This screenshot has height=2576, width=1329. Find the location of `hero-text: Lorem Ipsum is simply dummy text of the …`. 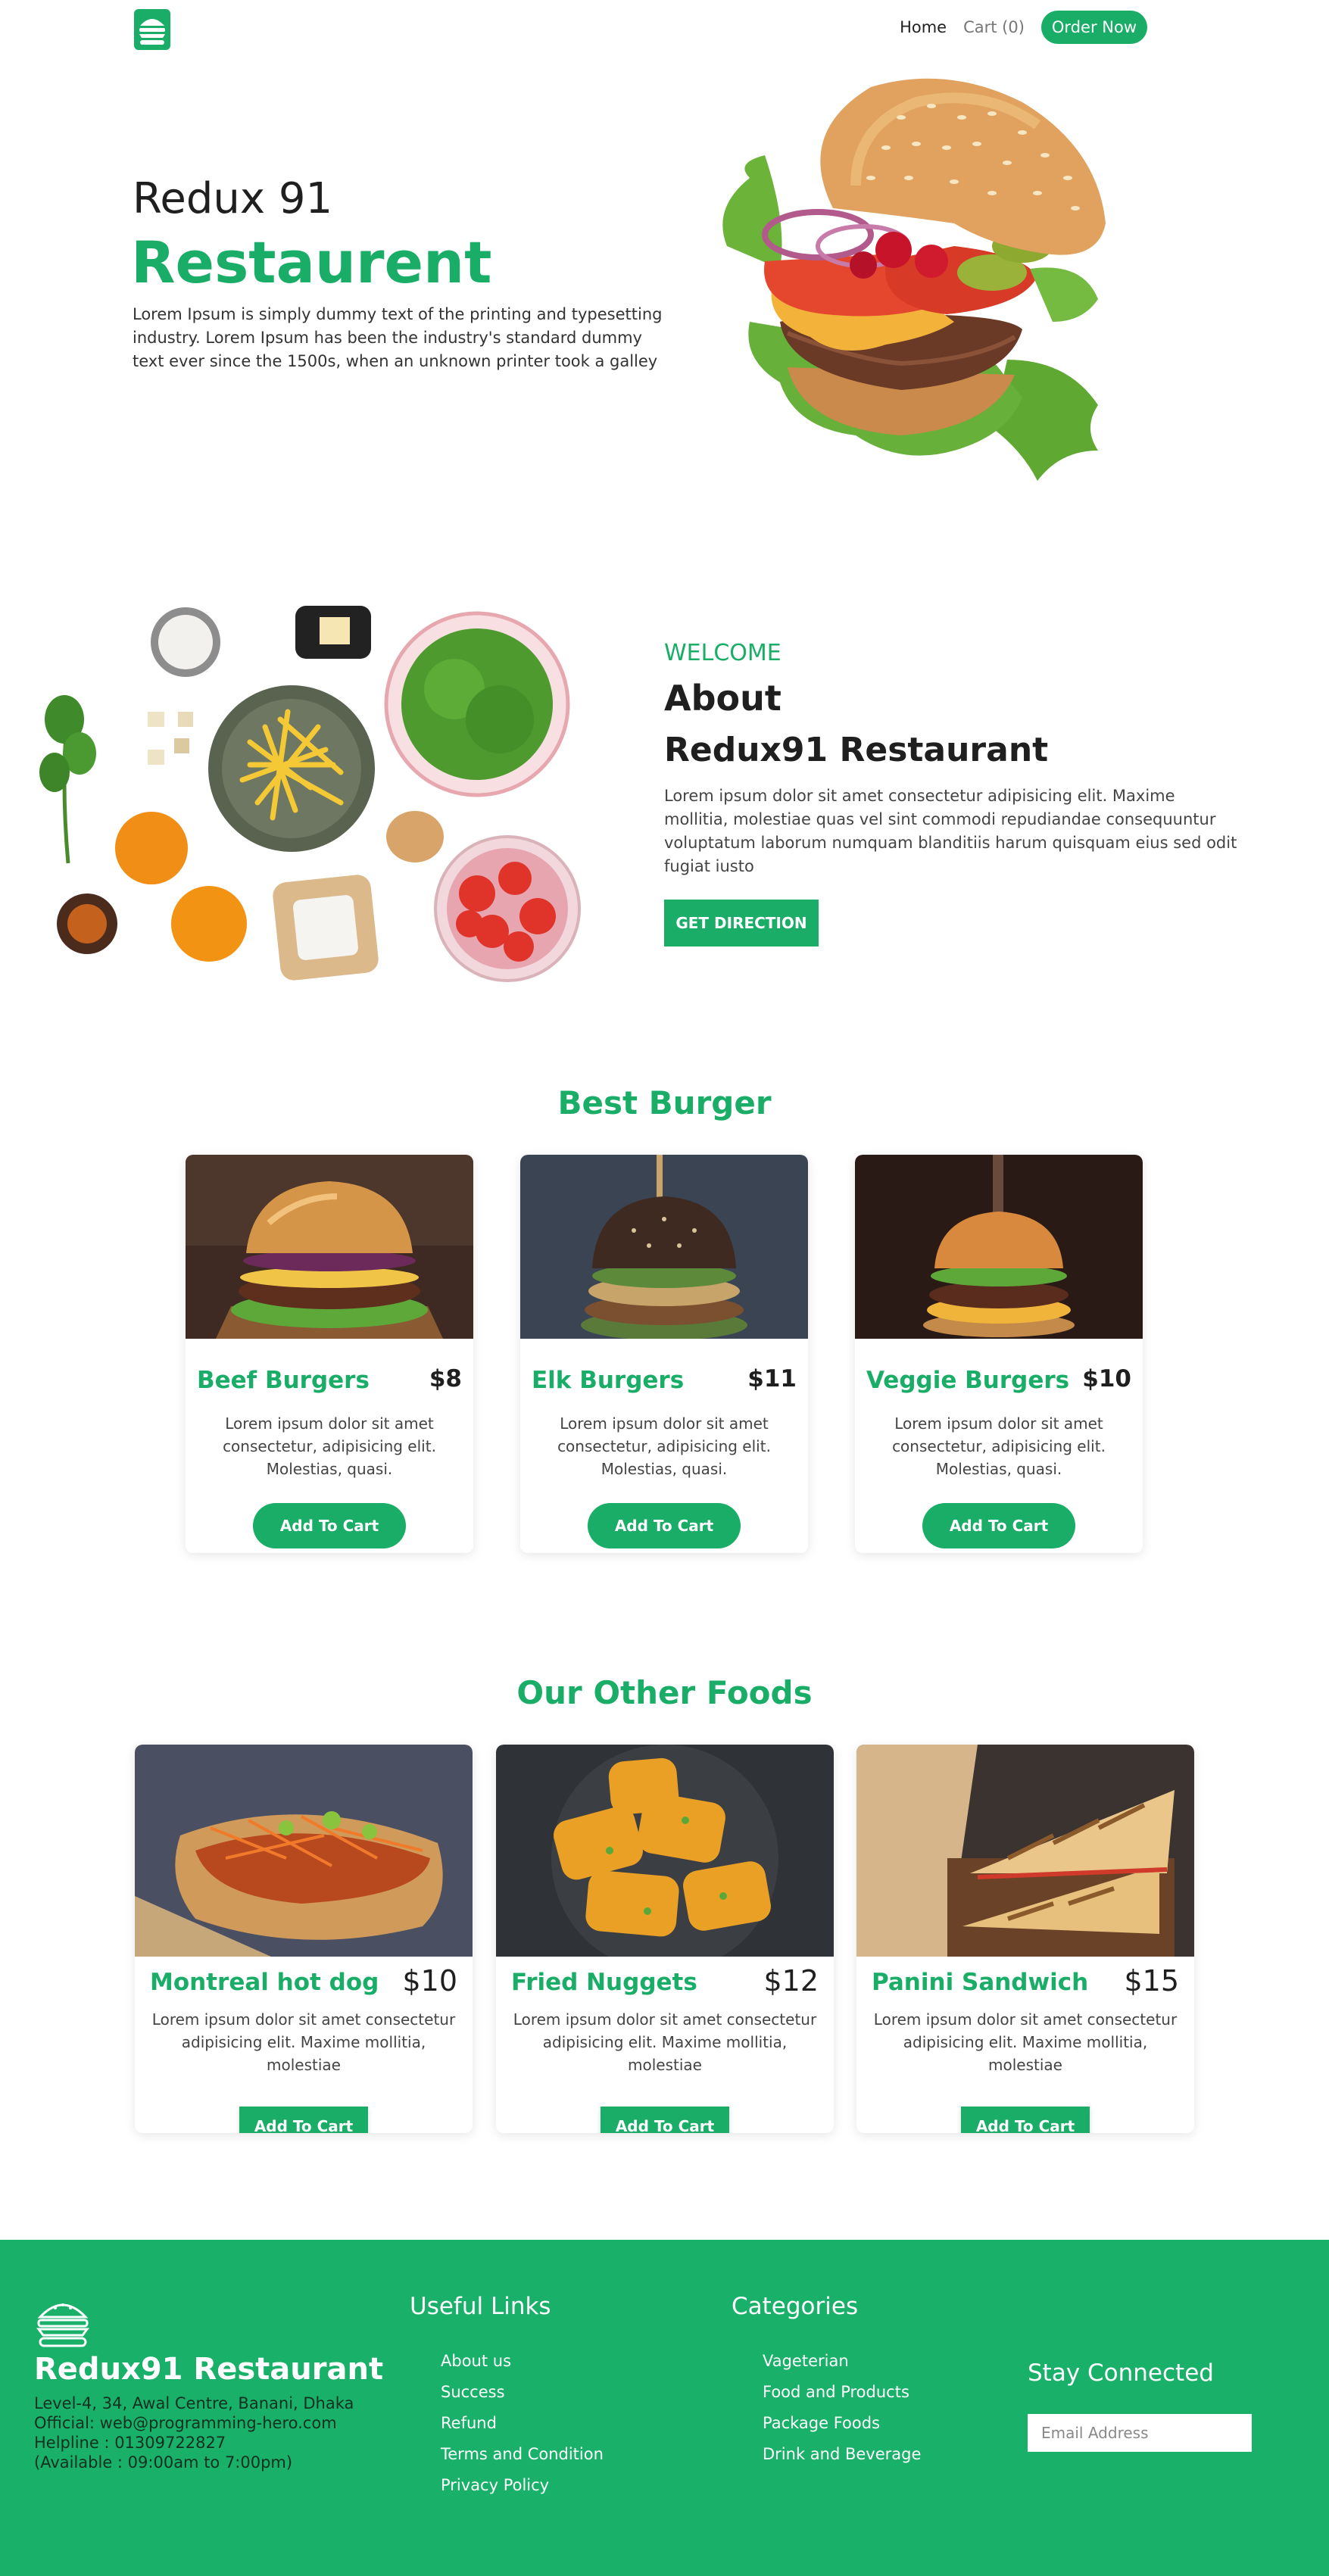

hero-text: Lorem Ipsum is simply dummy text of the … is located at coordinates (398, 337).